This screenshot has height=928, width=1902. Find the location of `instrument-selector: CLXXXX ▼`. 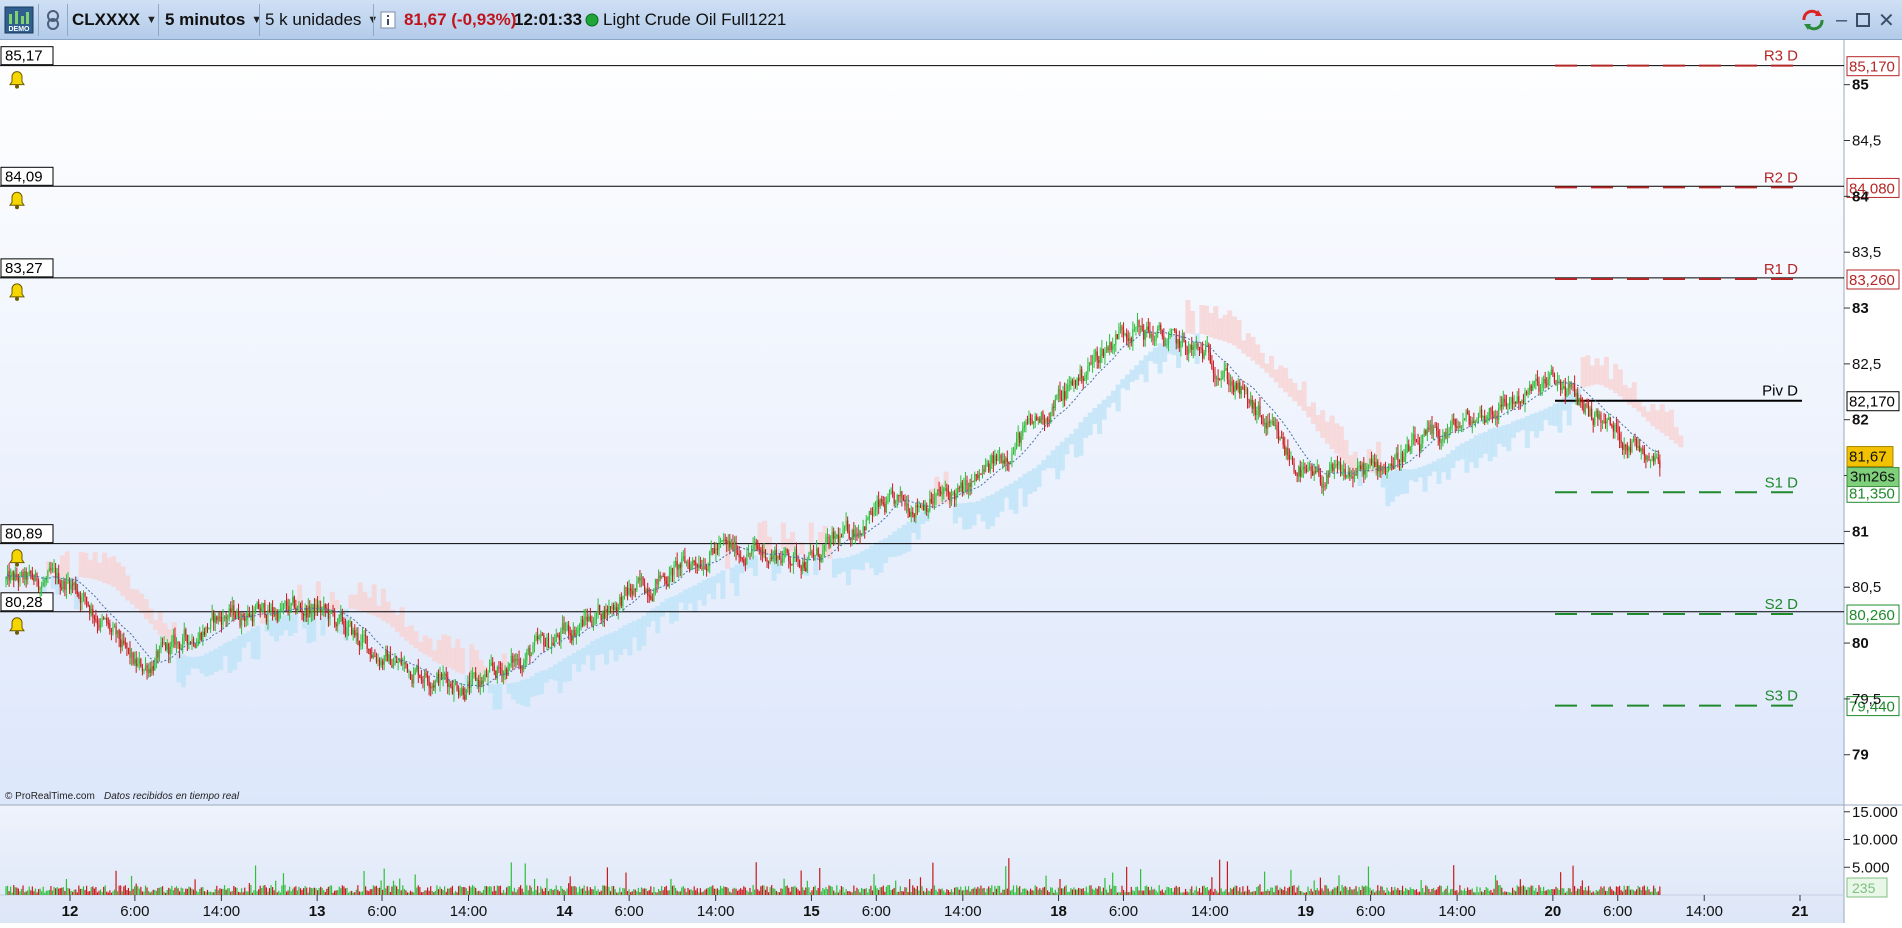

instrument-selector: CLXXXX ▼ is located at coordinates (114, 20).